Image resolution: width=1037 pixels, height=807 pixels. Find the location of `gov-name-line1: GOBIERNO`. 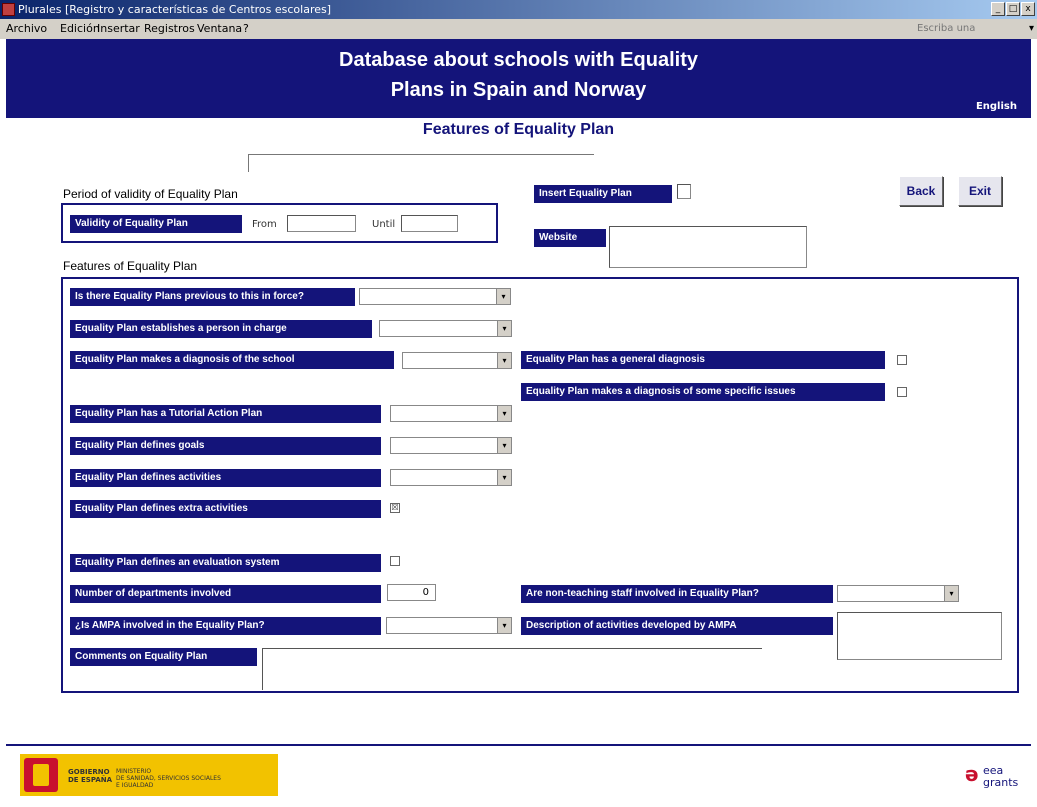

gov-name-line1: GOBIERNO is located at coordinates (89, 772).